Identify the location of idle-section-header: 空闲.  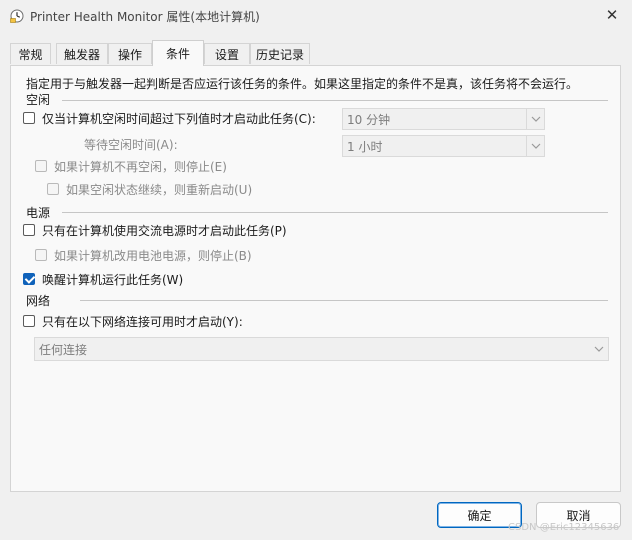
(38, 100).